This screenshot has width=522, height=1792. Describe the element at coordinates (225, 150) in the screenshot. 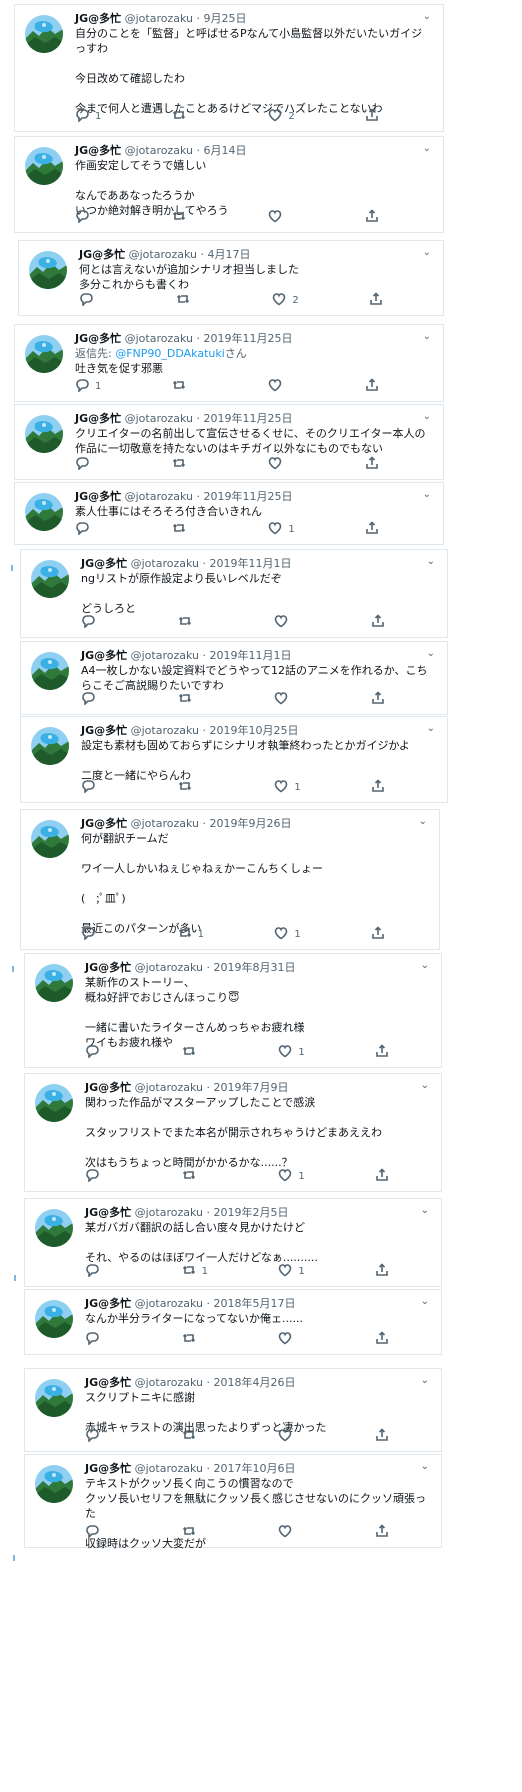

I see `tweet-date: 6月14日` at that location.